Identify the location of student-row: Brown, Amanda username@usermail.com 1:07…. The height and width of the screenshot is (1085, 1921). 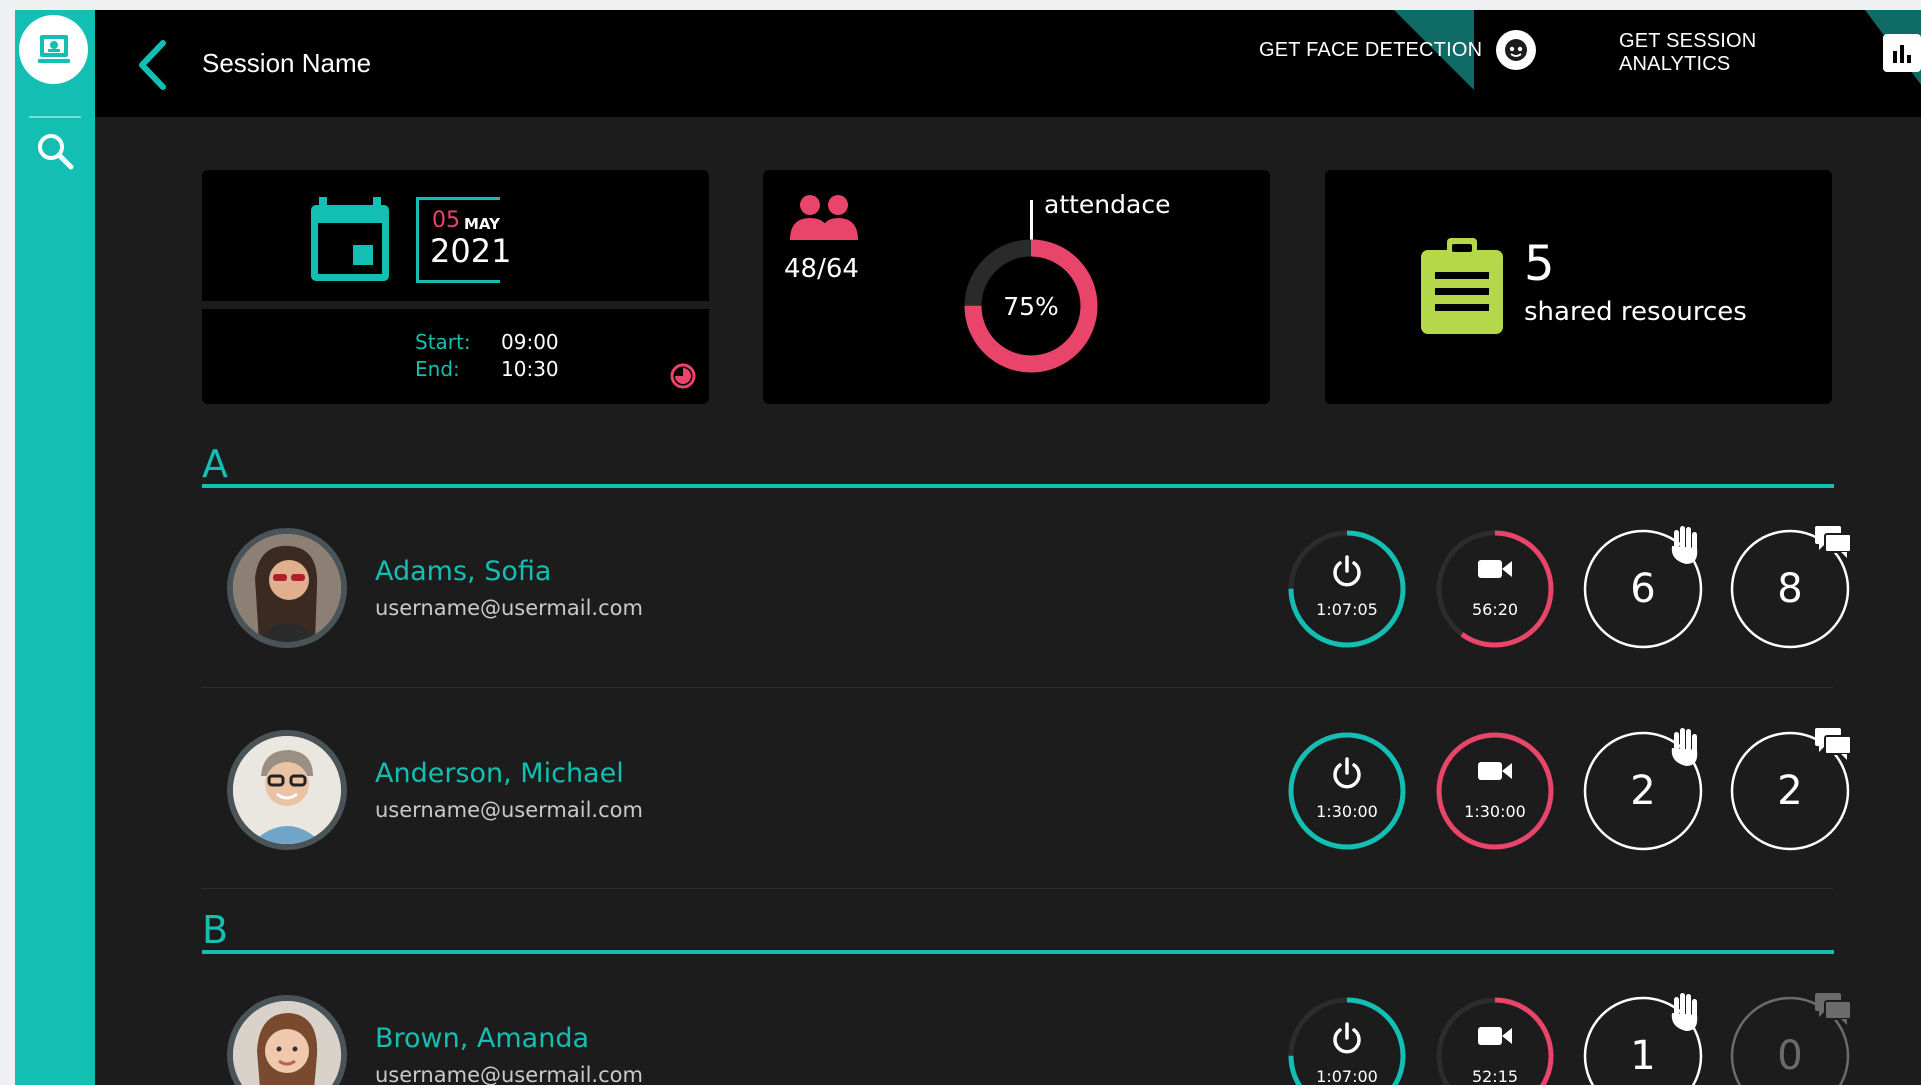
(1027, 1039).